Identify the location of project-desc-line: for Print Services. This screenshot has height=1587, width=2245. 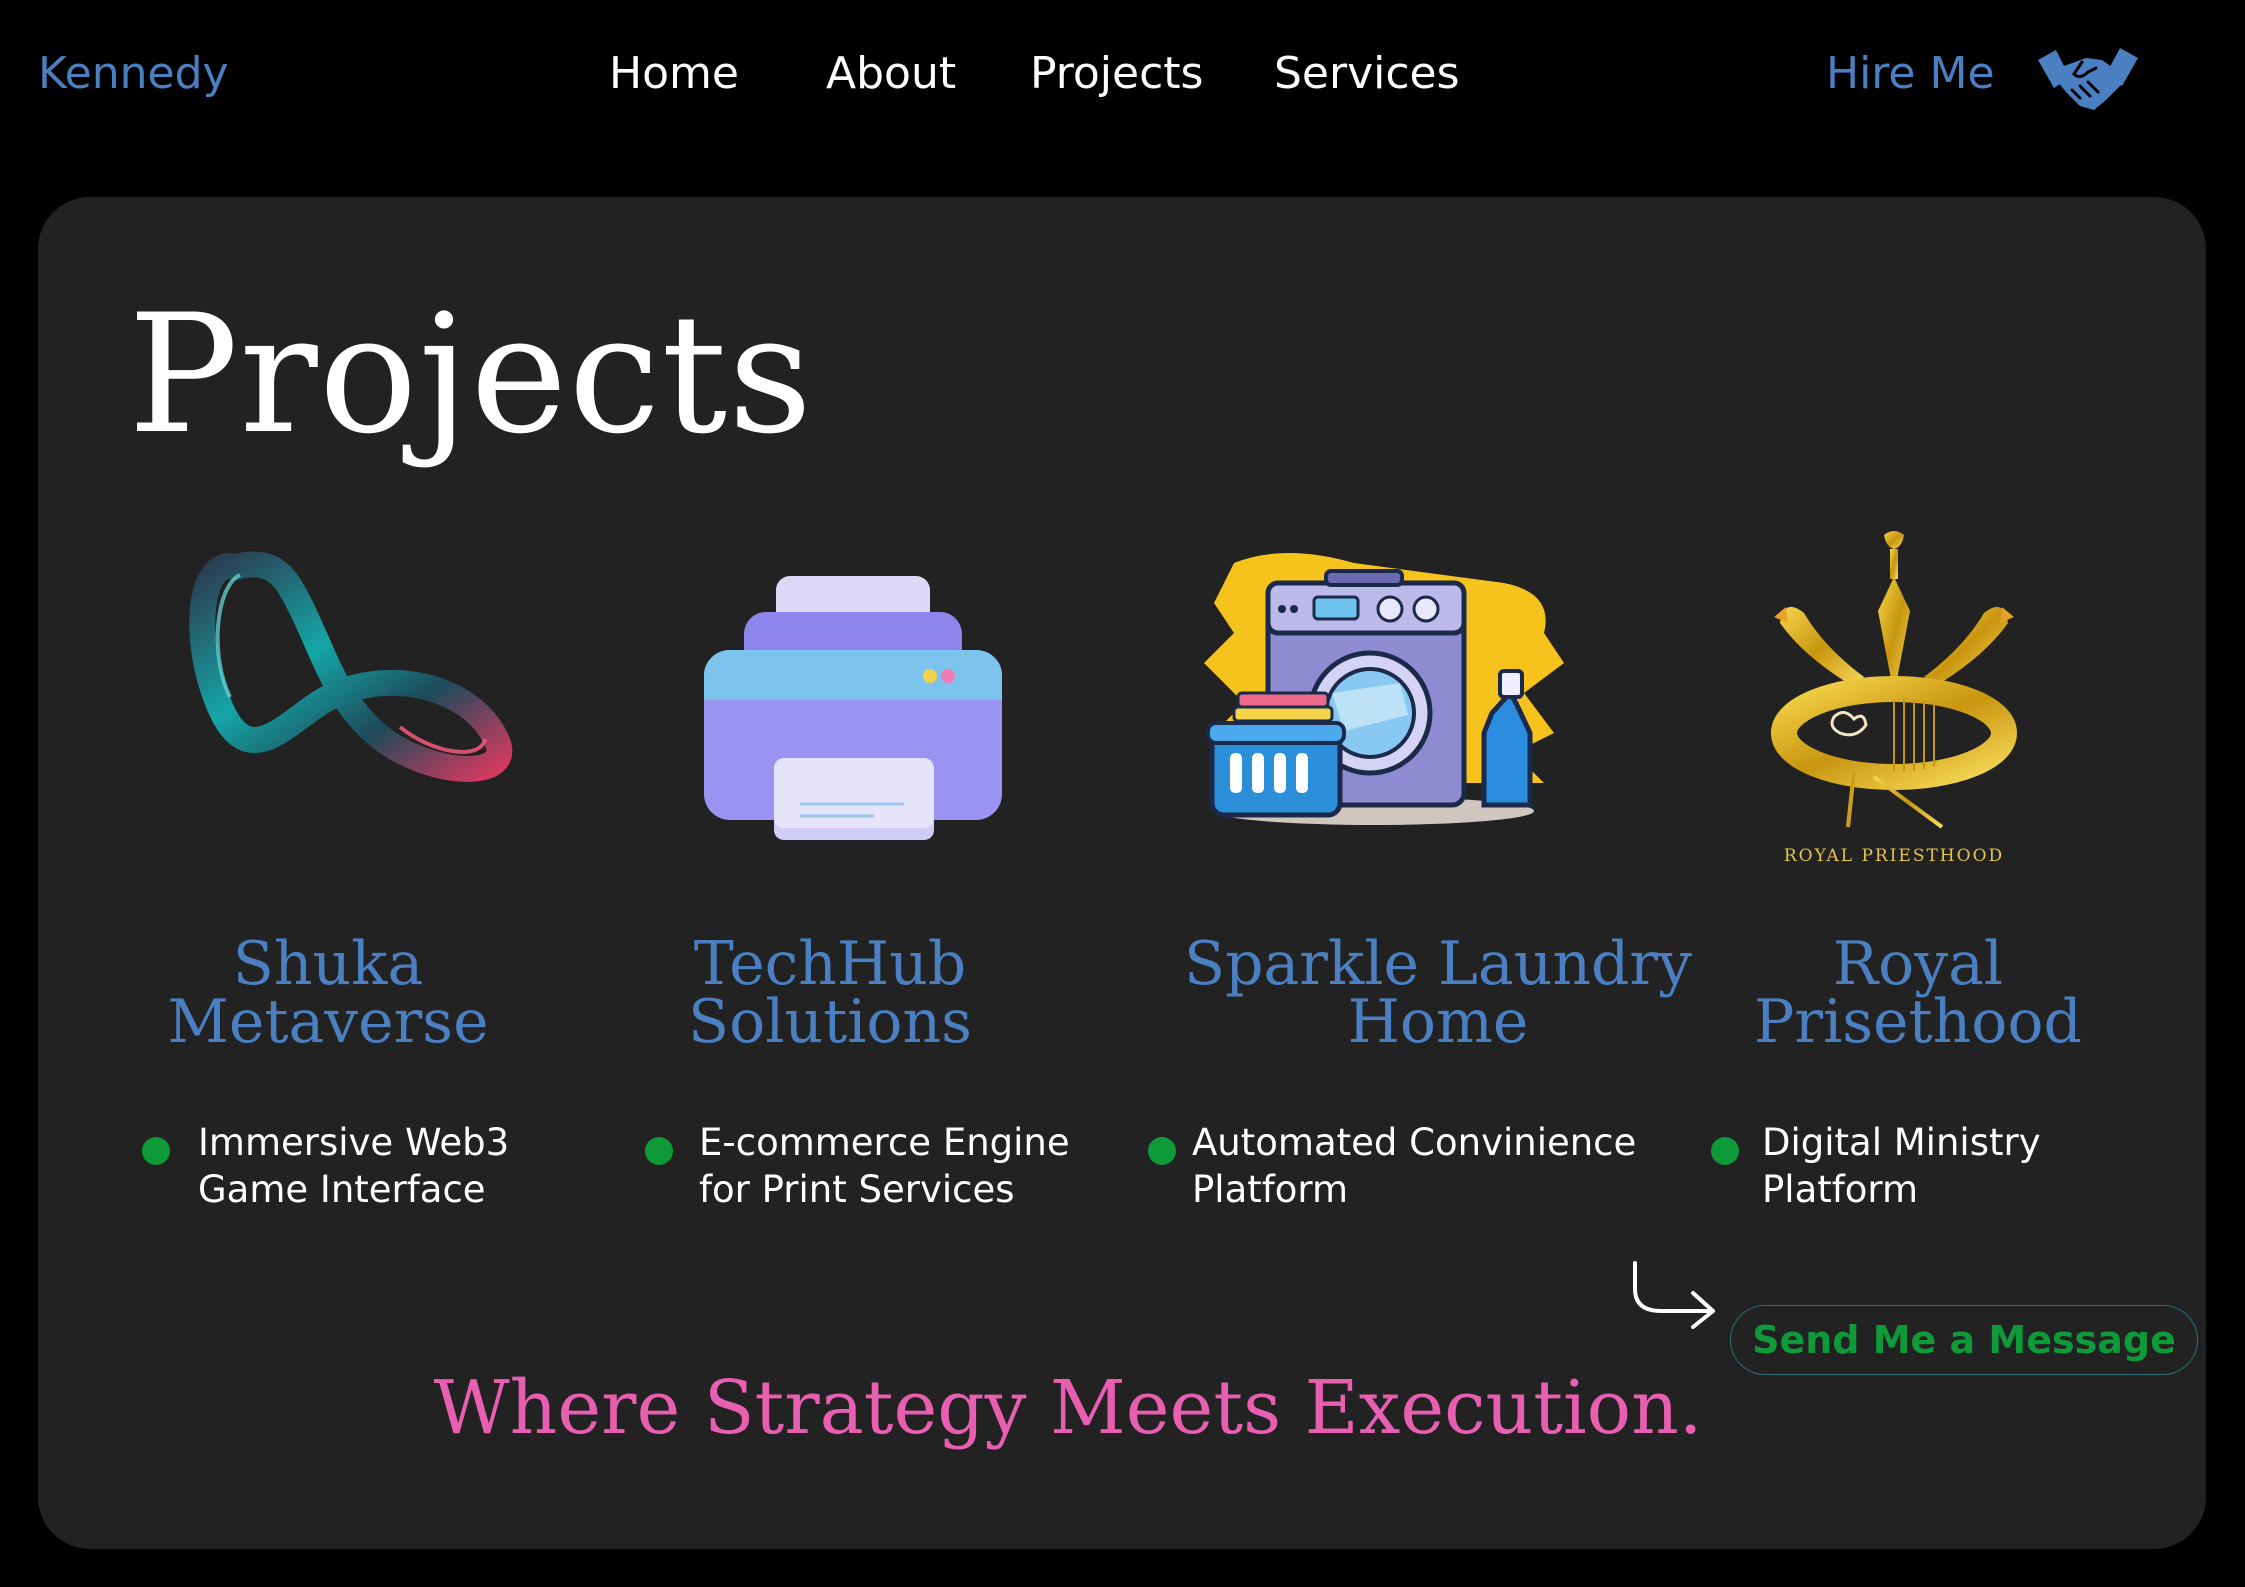
(857, 1189).